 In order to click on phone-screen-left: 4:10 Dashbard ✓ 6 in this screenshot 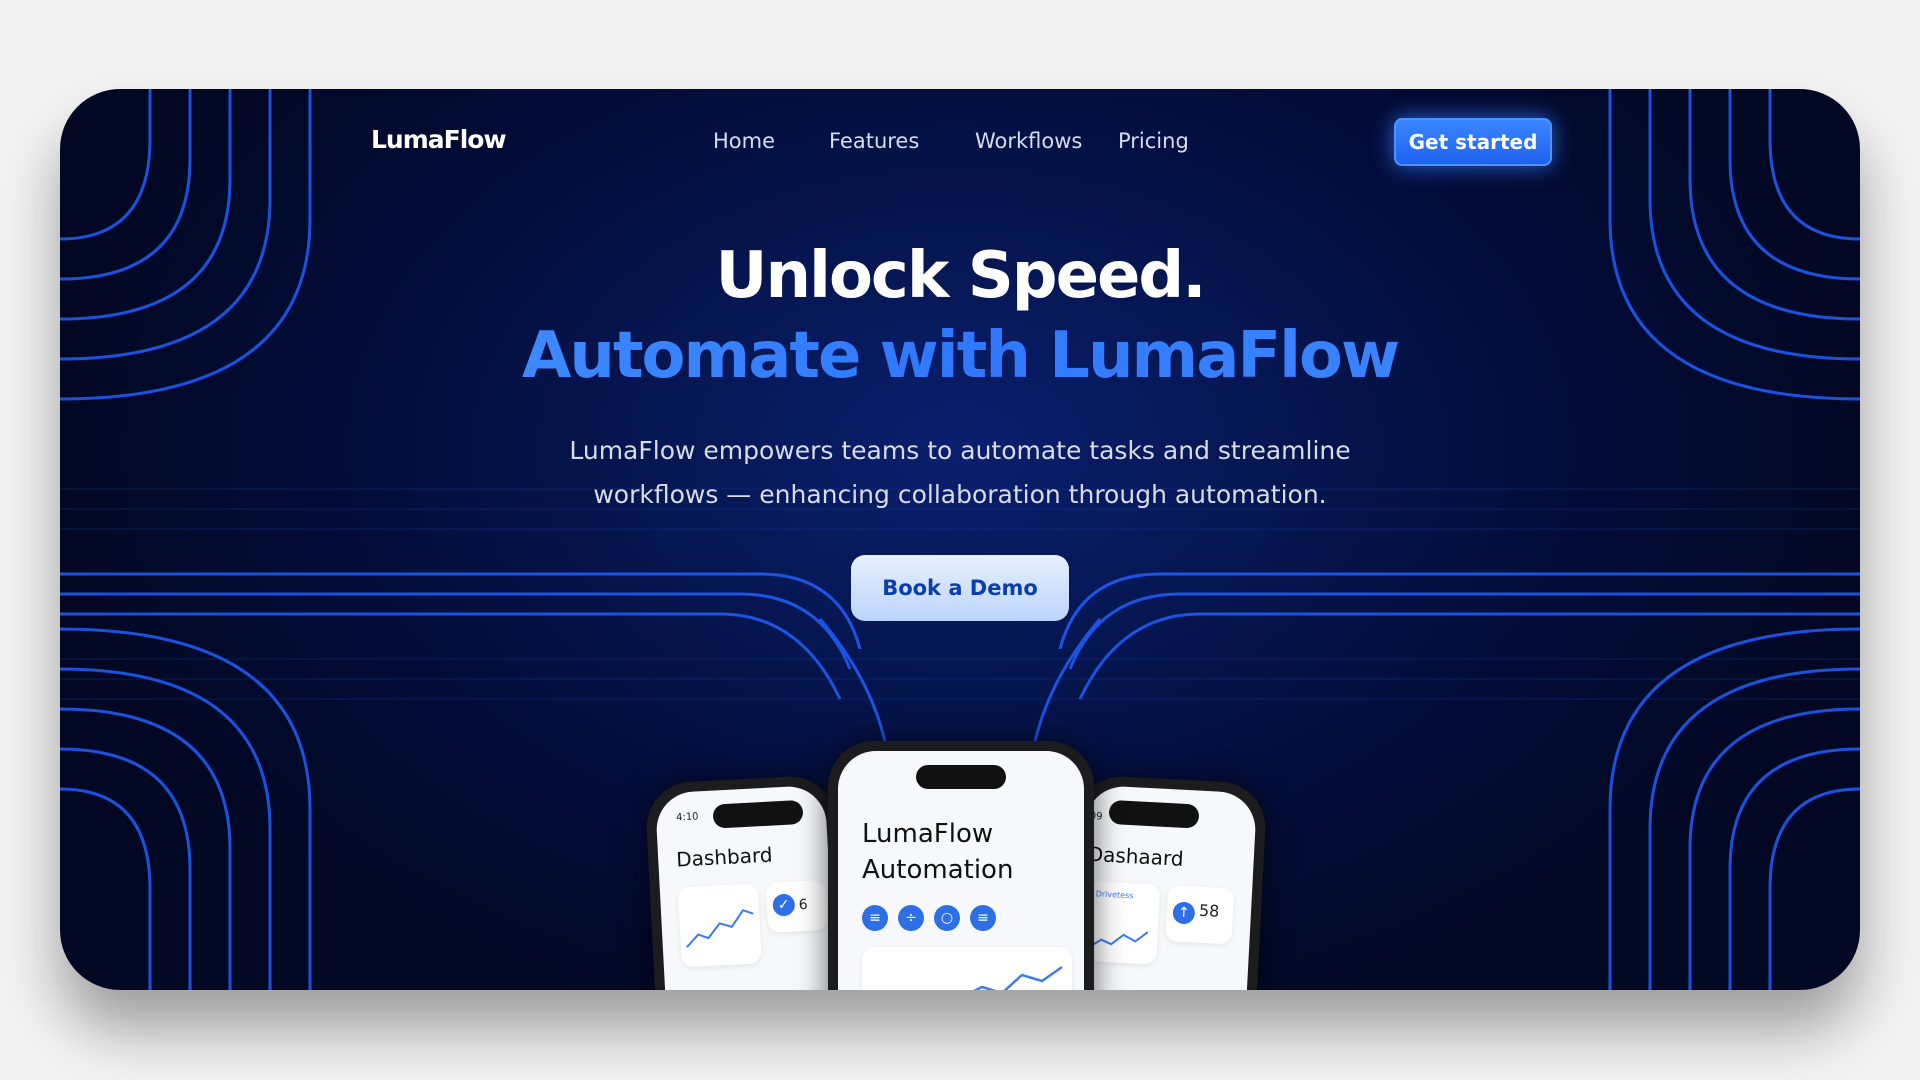, I will do `click(747, 887)`.